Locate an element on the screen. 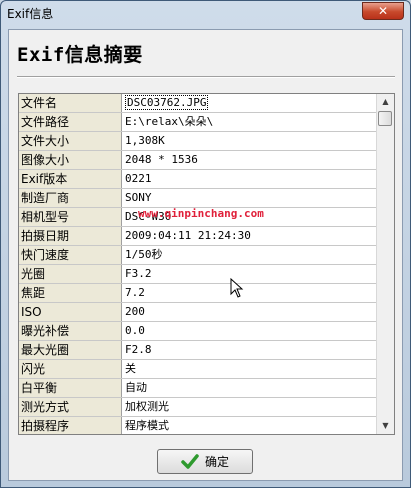 The height and width of the screenshot is (488, 411). mouse-cursor-icon is located at coordinates (237, 288).